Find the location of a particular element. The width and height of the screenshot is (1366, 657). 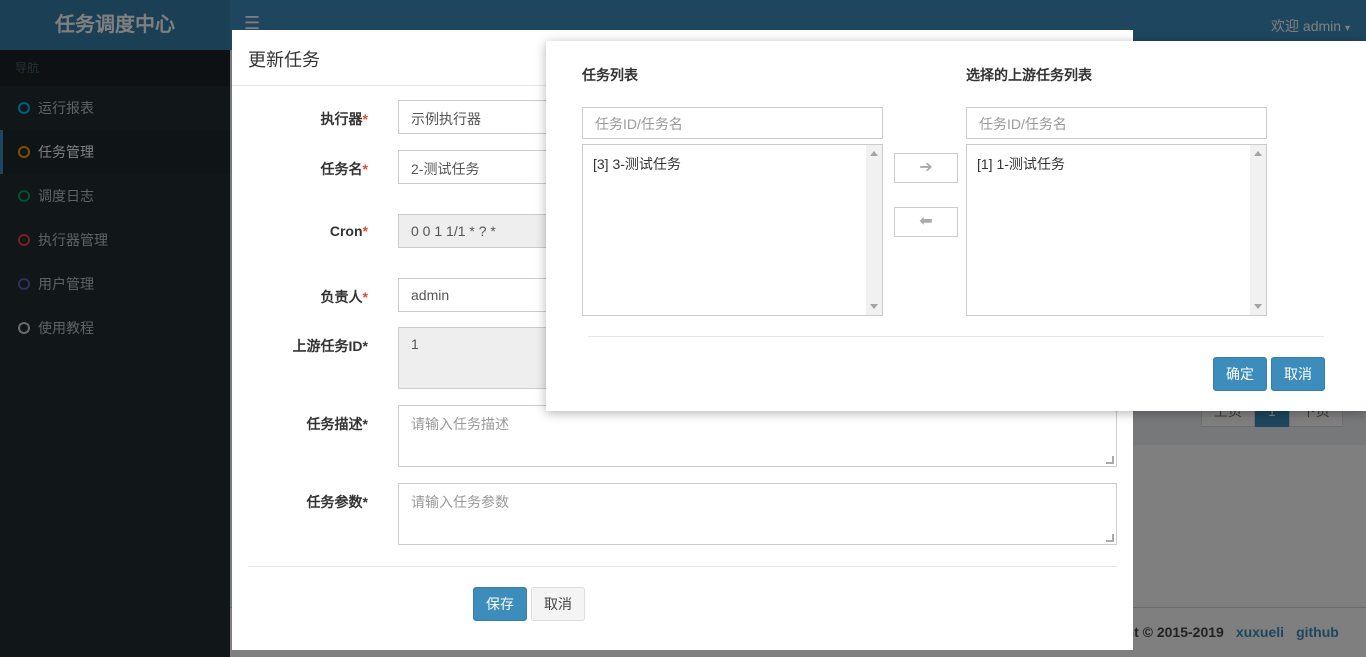

list-item: [3] 3-测试任务 is located at coordinates (732, 159).